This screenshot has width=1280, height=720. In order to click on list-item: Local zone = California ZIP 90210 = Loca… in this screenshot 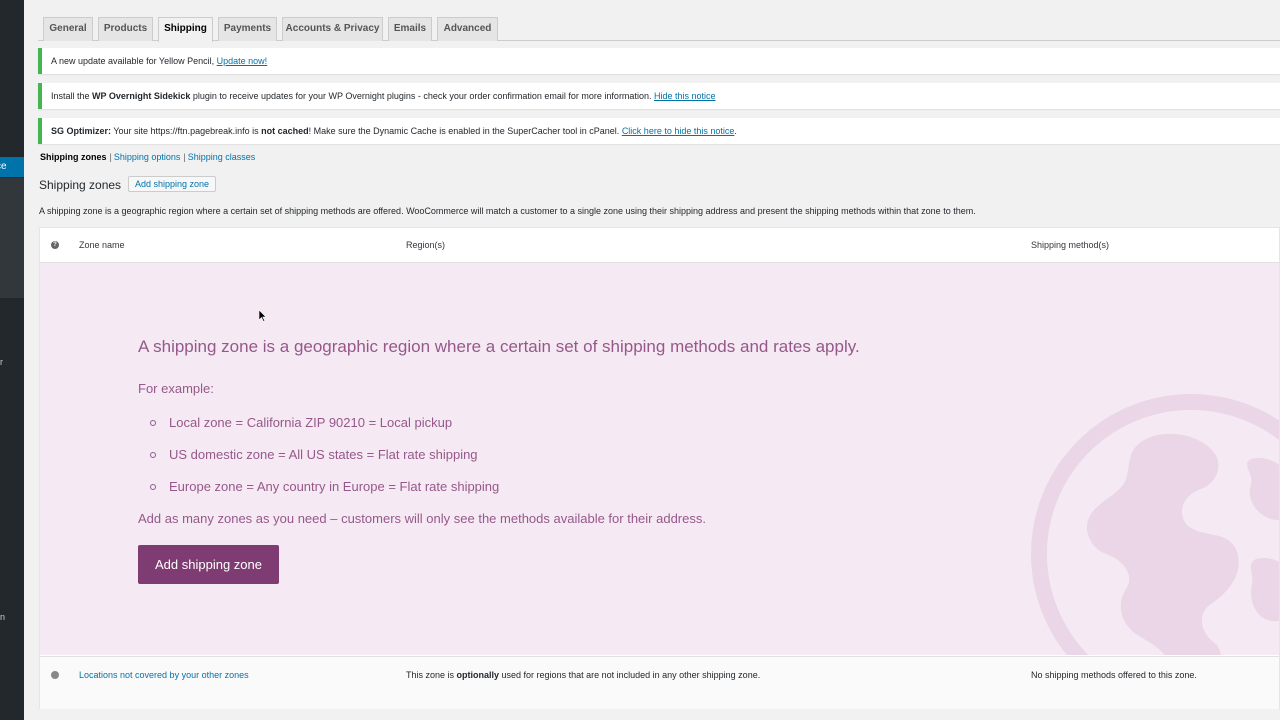, I will do `click(324, 429)`.